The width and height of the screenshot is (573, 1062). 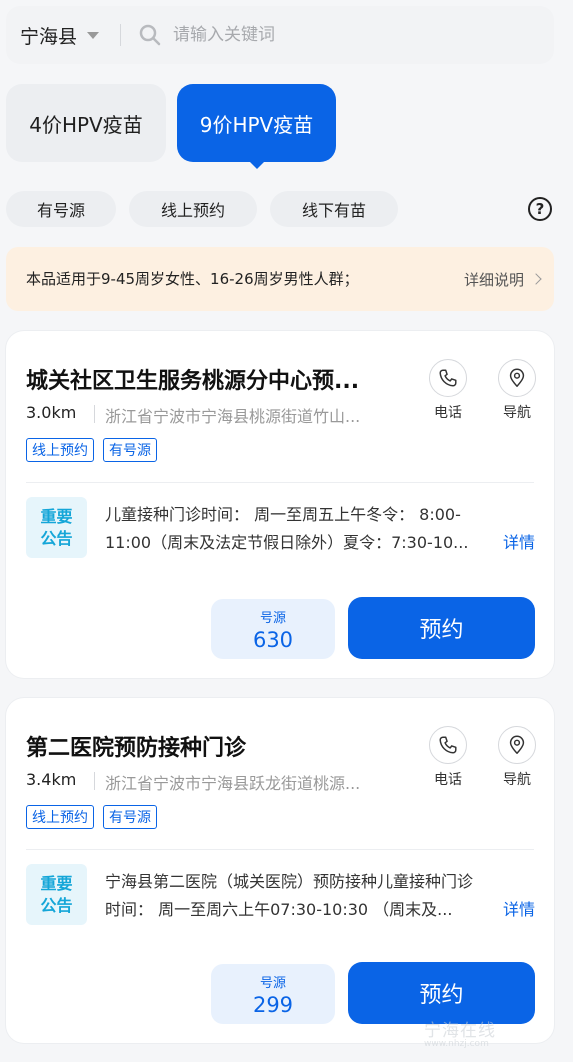 What do you see at coordinates (51, 412) in the screenshot?
I see `distance: 3.0km` at bounding box center [51, 412].